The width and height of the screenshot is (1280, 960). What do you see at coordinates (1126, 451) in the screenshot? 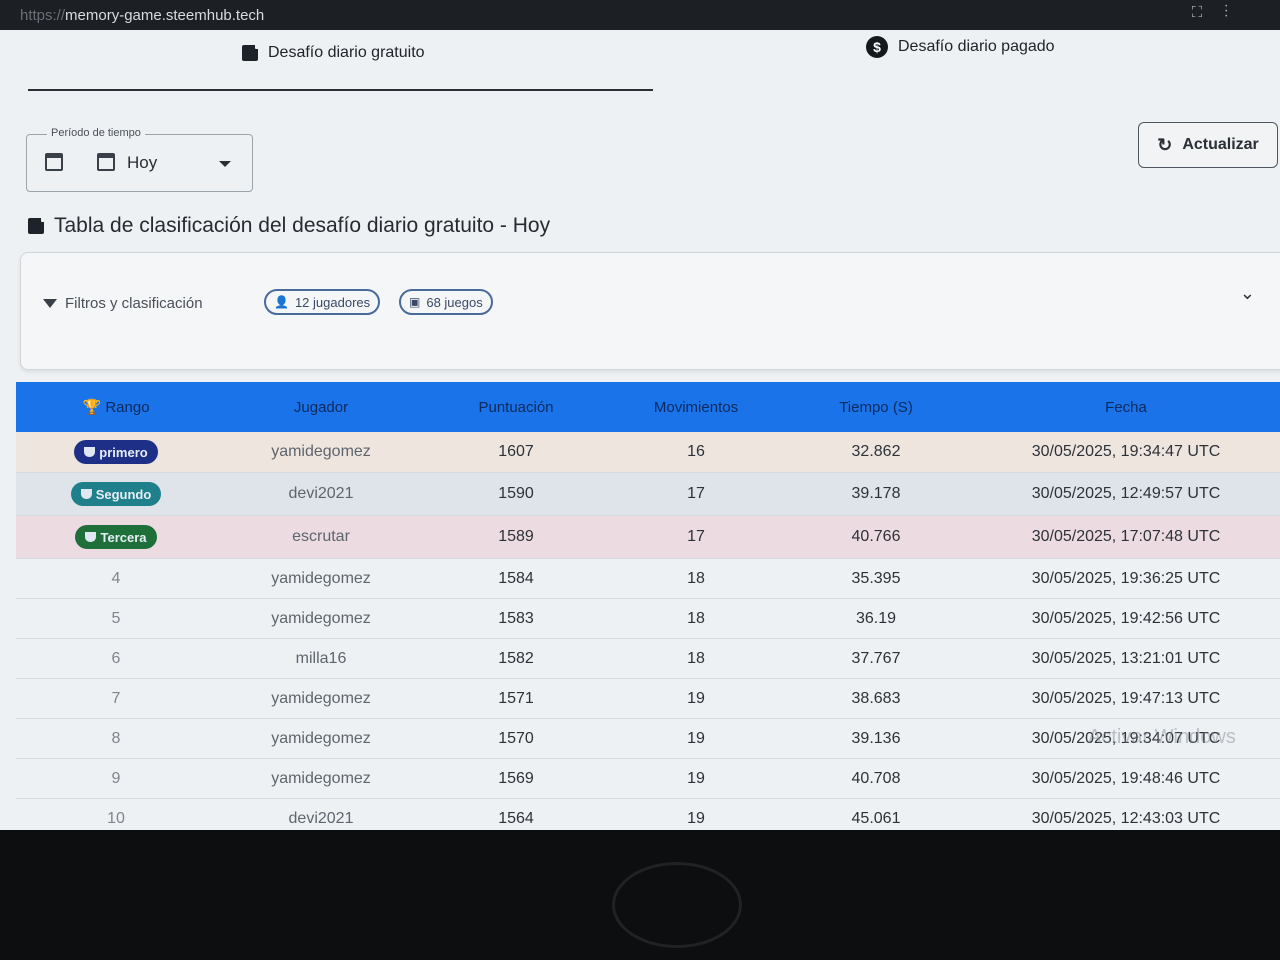
I see `date: 30/05/2025, 19:34:47 UTC` at bounding box center [1126, 451].